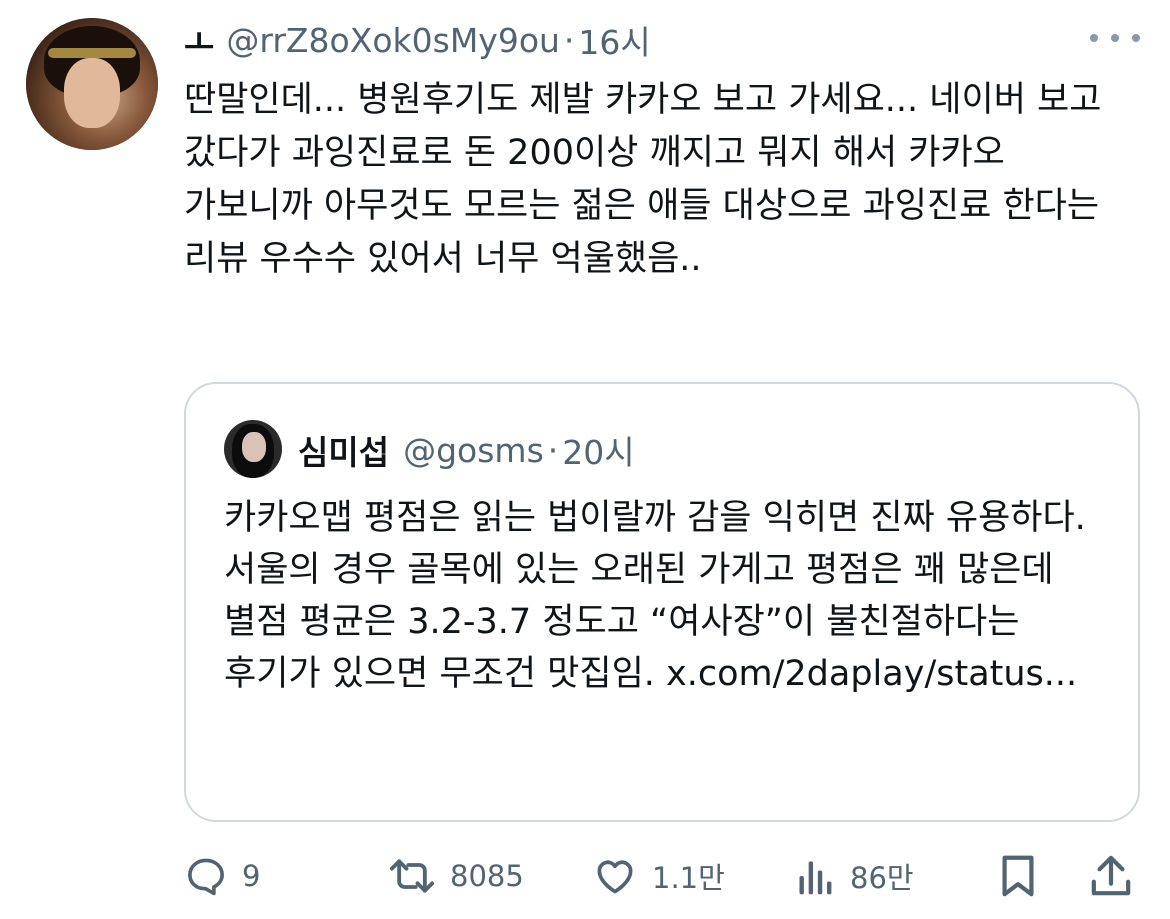  What do you see at coordinates (614, 40) in the screenshot?
I see `tweet-time: 16시` at bounding box center [614, 40].